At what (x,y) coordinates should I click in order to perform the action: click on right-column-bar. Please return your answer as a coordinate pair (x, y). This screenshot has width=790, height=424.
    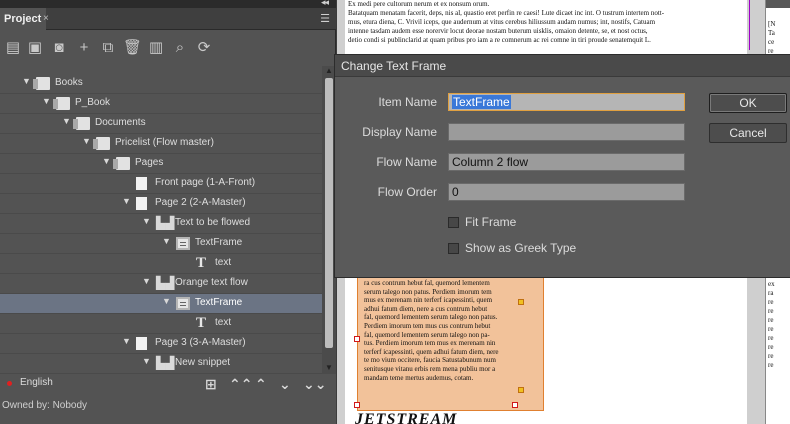
    Looking at the image, I should click on (778, 4).